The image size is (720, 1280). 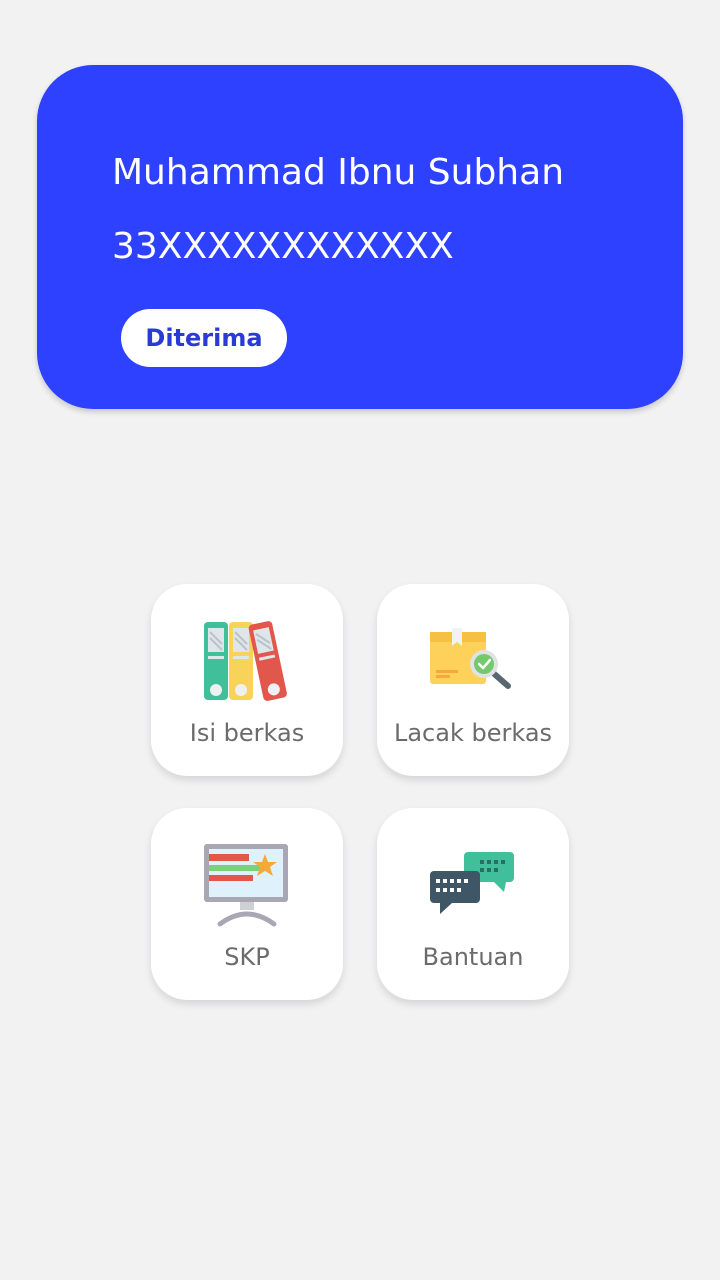 What do you see at coordinates (473, 733) in the screenshot?
I see `menu-tile-label: Lacak berkas` at bounding box center [473, 733].